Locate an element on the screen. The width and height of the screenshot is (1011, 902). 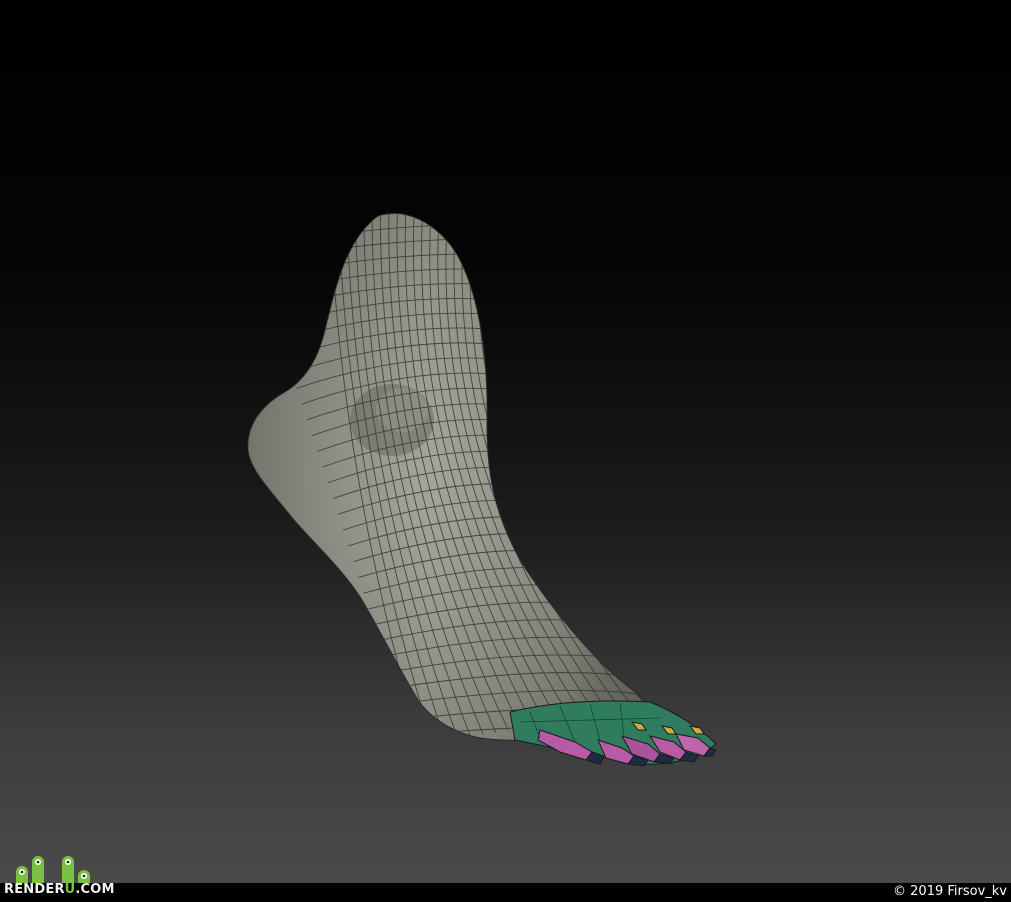
copyright-notice: © 2019 Firsov_kv is located at coordinates (950, 891).